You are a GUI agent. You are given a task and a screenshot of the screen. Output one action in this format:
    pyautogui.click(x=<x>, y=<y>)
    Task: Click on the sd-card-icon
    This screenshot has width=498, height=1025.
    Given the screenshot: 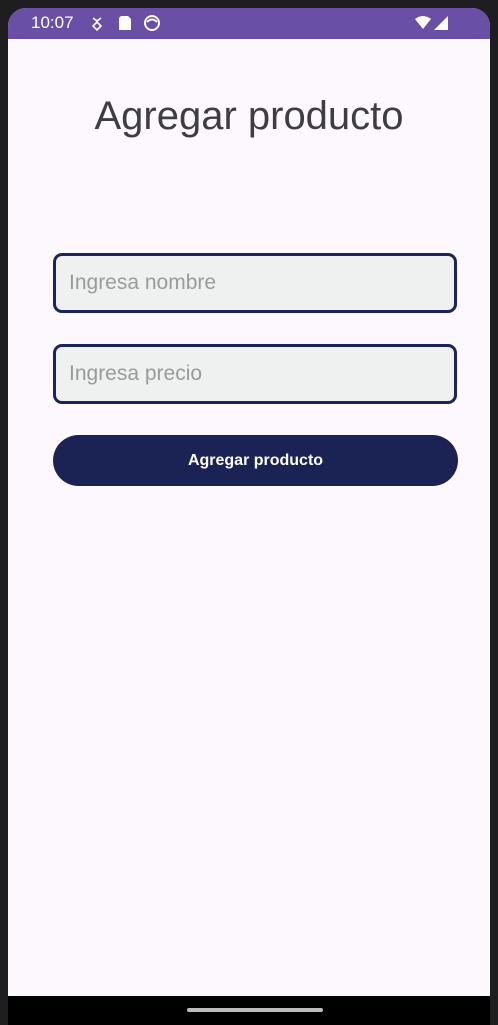 What is the action you would take?
    pyautogui.click(x=125, y=23)
    